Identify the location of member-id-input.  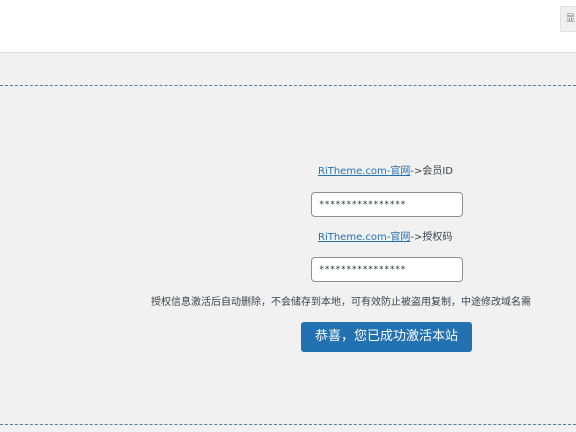
(387, 204).